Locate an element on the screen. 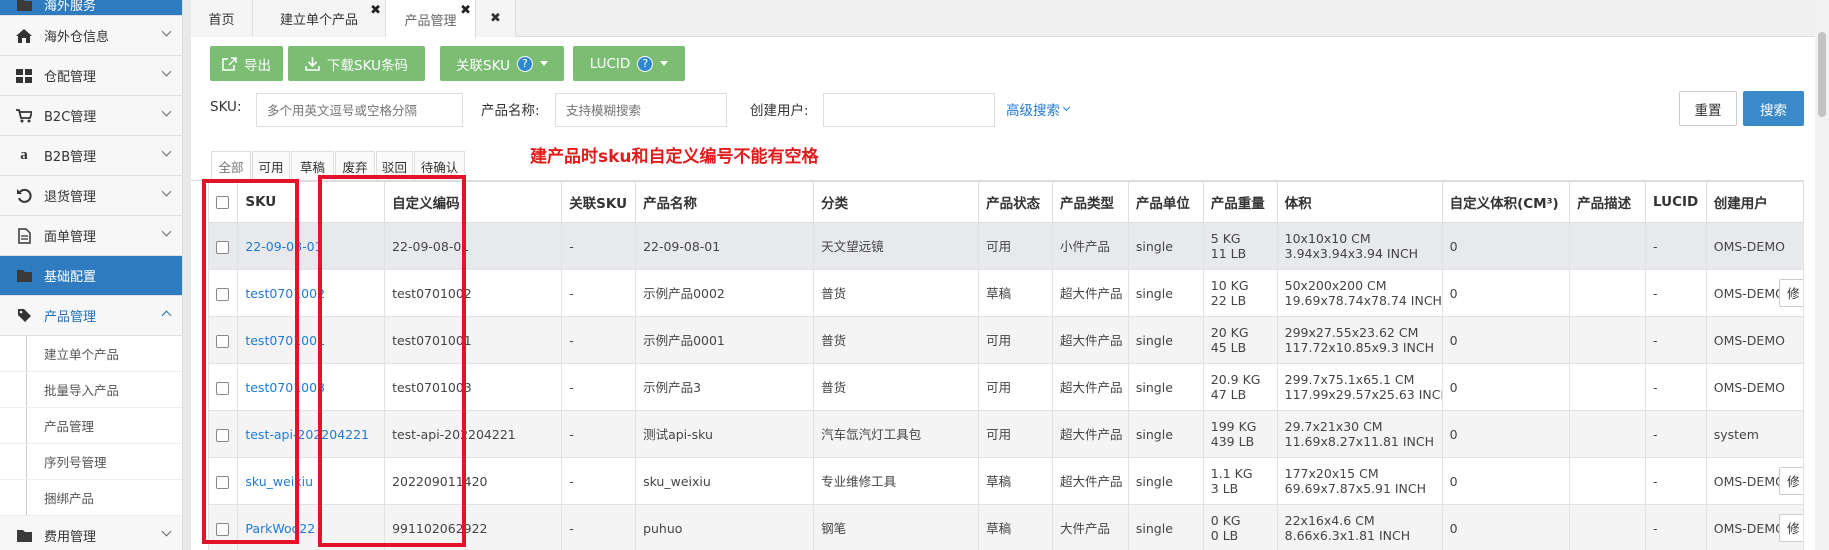 This screenshot has height=550, width=1829. product-name-input is located at coordinates (641, 110).